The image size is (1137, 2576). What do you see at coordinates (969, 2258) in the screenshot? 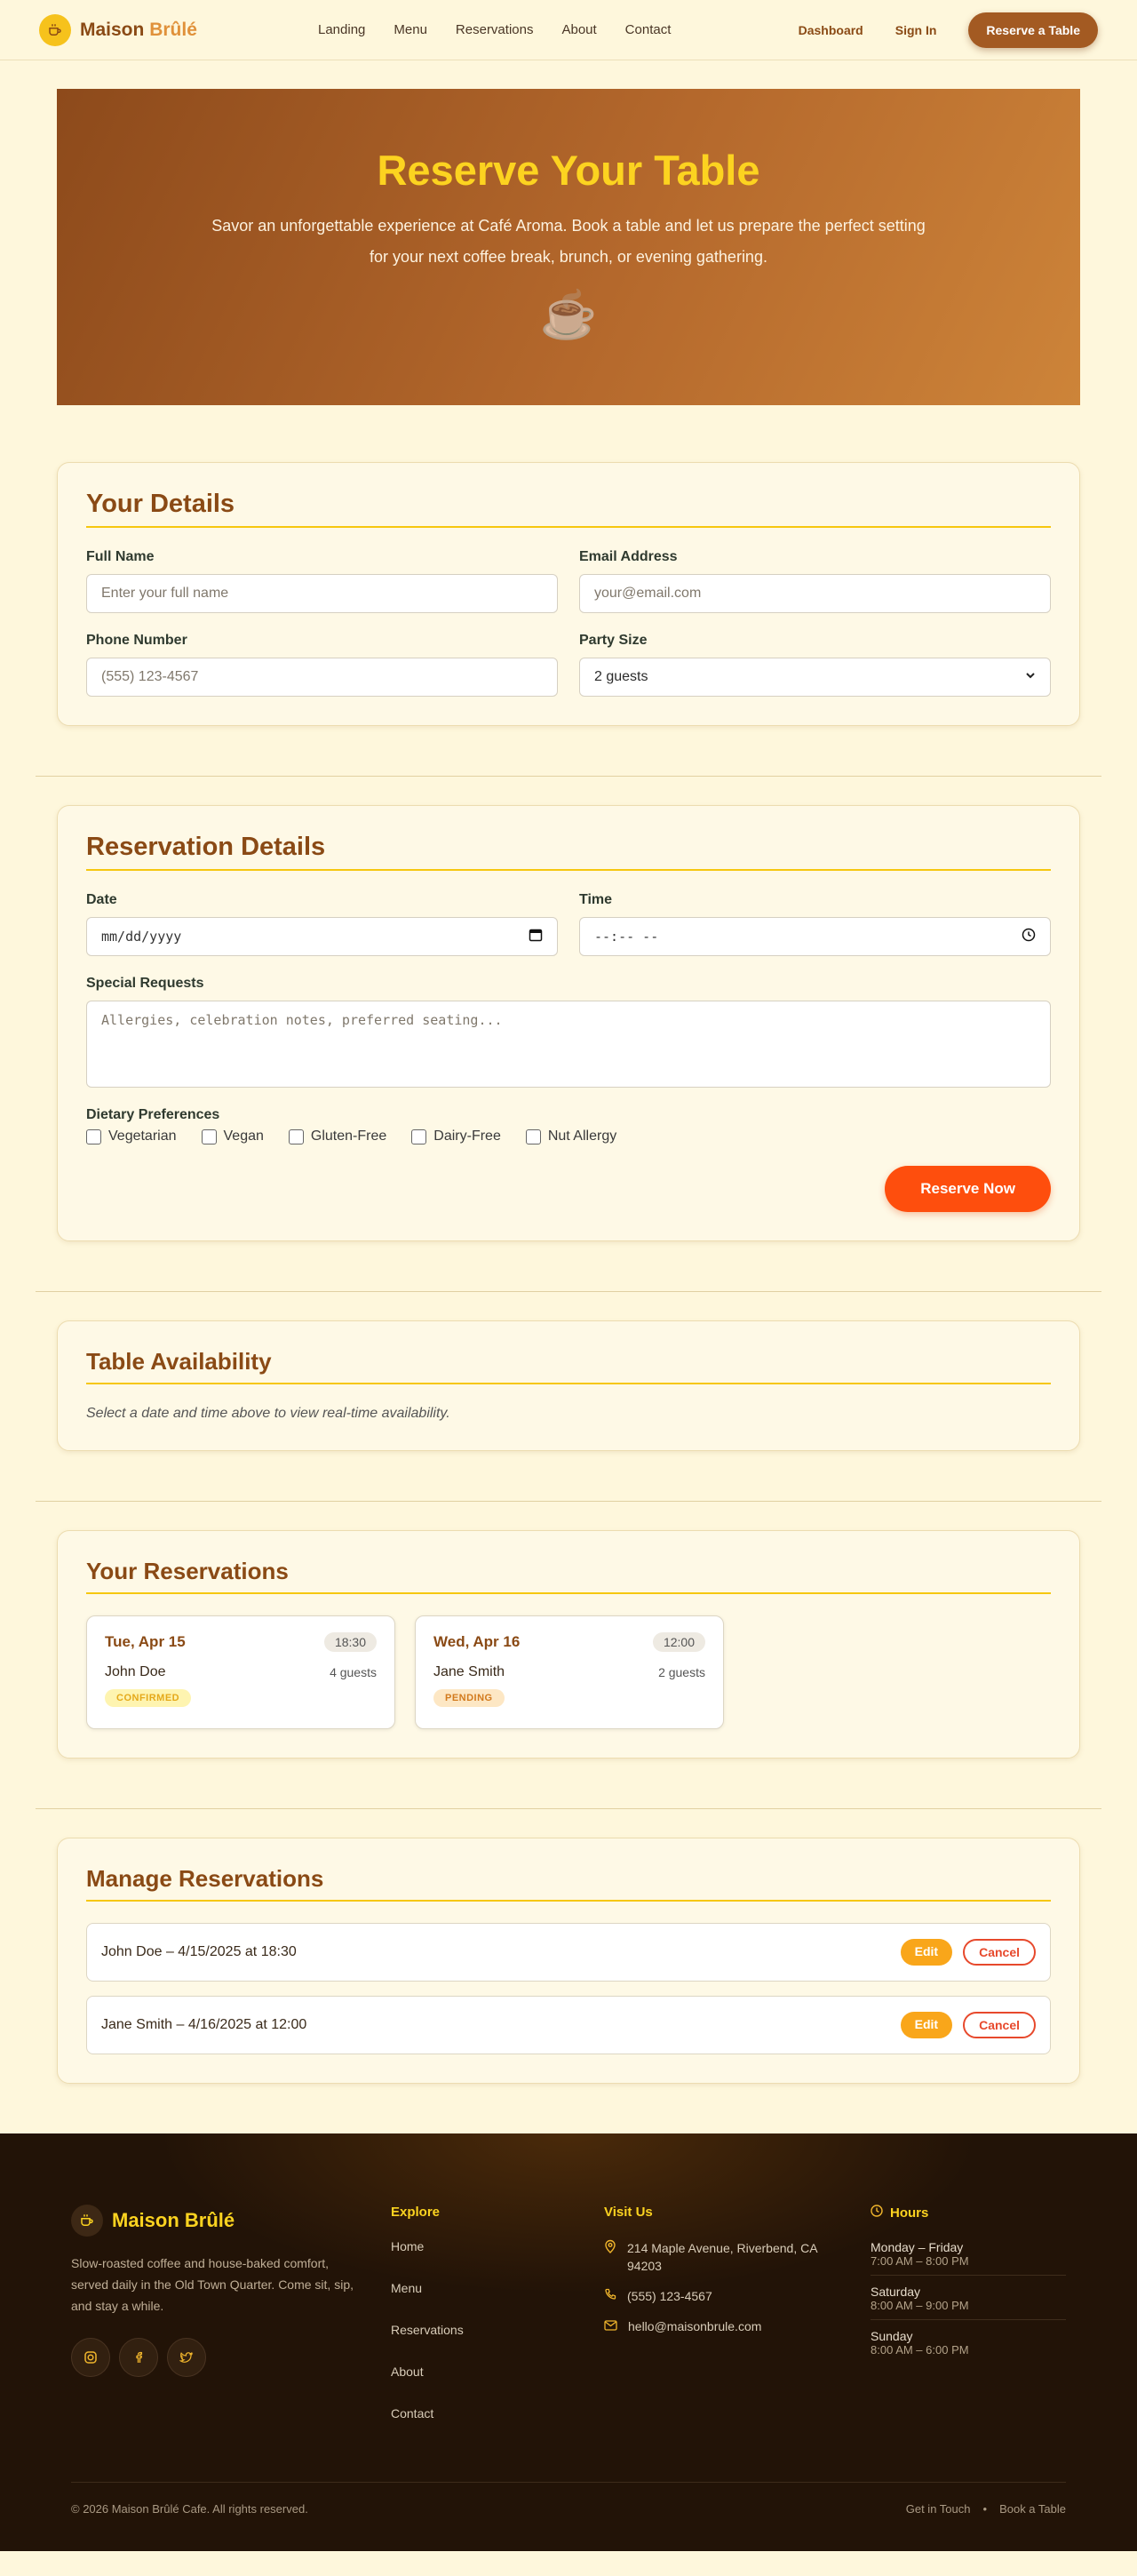
I see `hours-entry: Monday – Friday 7:00 AM – 8:00 PM` at bounding box center [969, 2258].